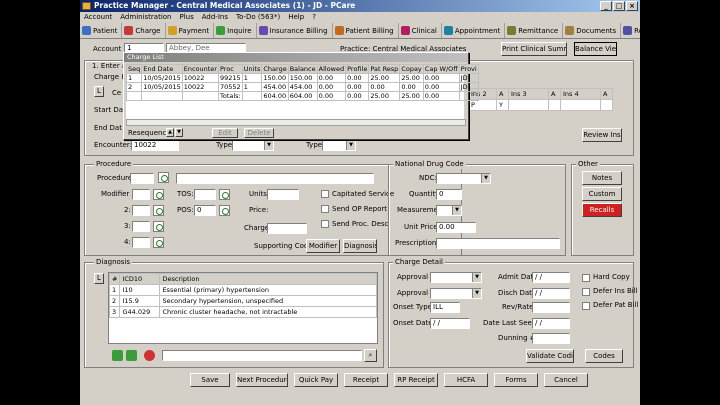 The height and width of the screenshot is (405, 720). What do you see at coordinates (131, 355) in the screenshot?
I see `move-down-icon` at bounding box center [131, 355].